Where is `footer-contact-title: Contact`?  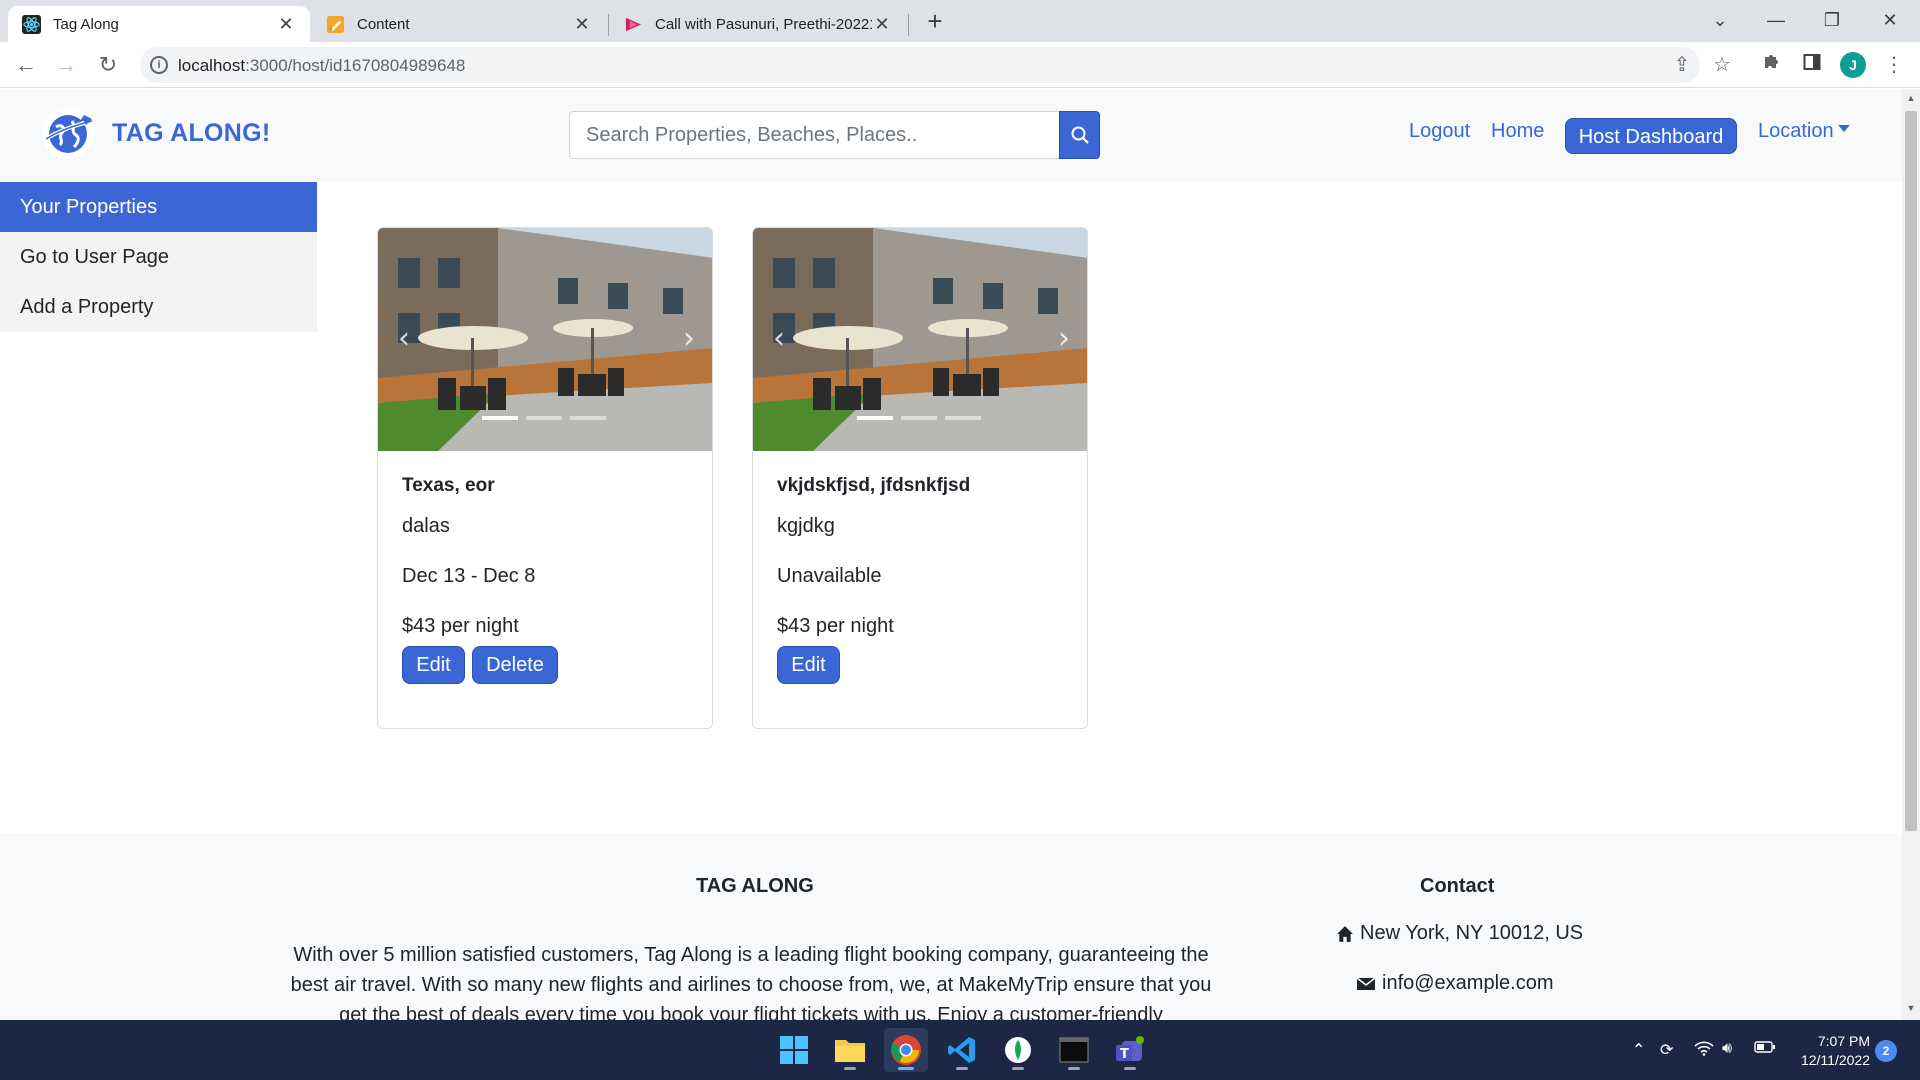
footer-contact-title: Contact is located at coordinates (1457, 886).